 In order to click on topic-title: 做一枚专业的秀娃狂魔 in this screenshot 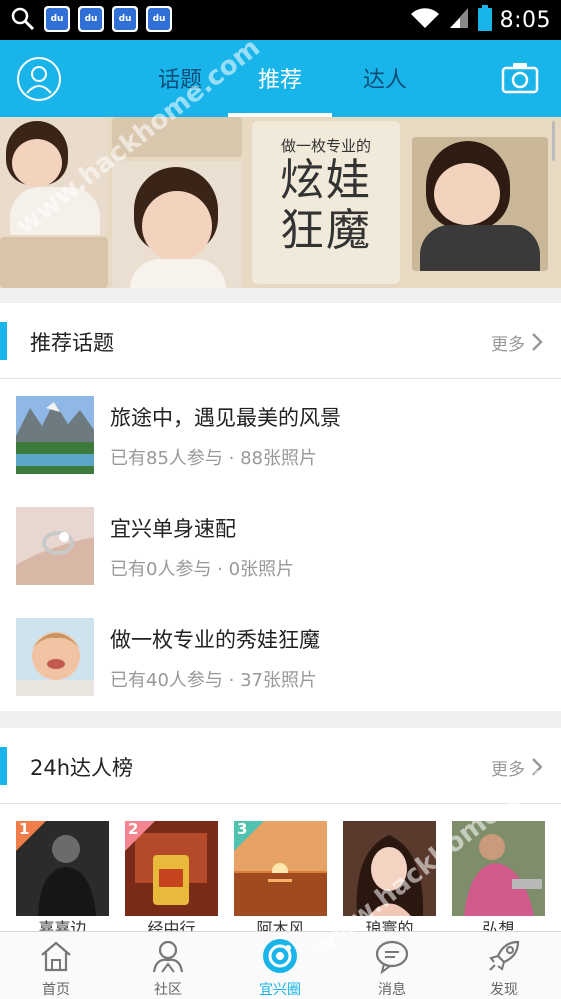, I will do `click(215, 640)`.